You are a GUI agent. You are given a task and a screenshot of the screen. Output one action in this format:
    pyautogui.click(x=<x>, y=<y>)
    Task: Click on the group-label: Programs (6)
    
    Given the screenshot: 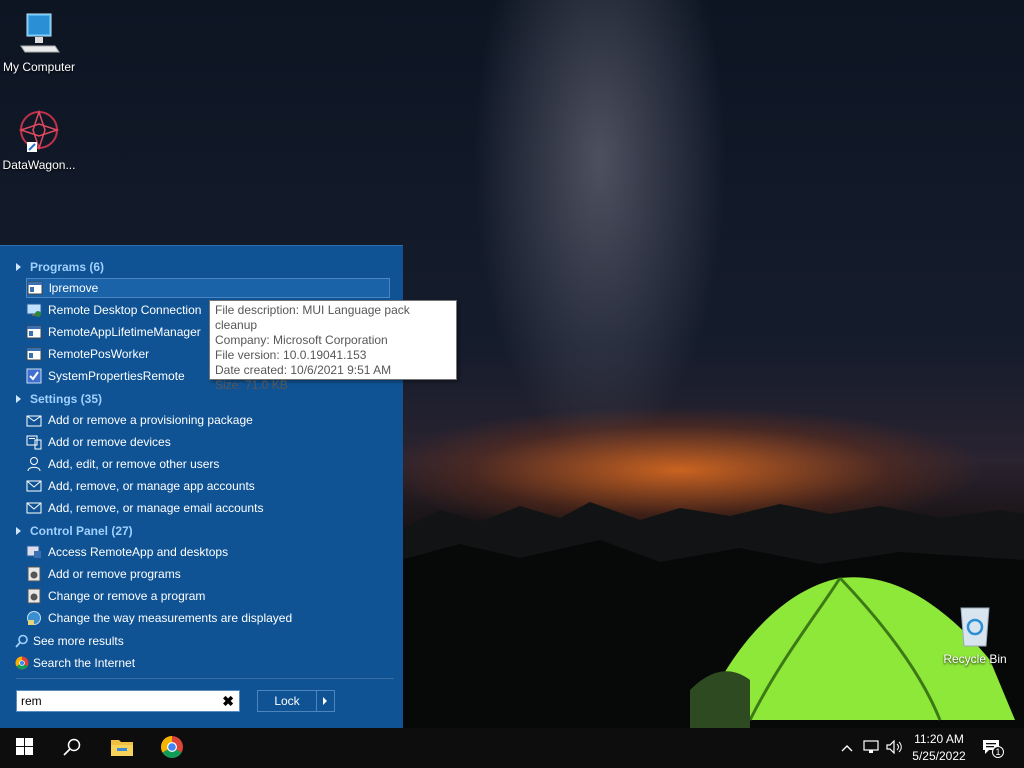 What is the action you would take?
    pyautogui.click(x=67, y=267)
    